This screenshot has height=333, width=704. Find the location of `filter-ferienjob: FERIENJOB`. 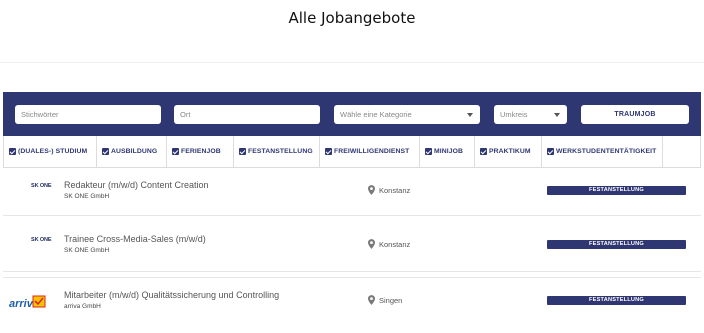

filter-ferienjob: FERIENJOB is located at coordinates (200, 151).